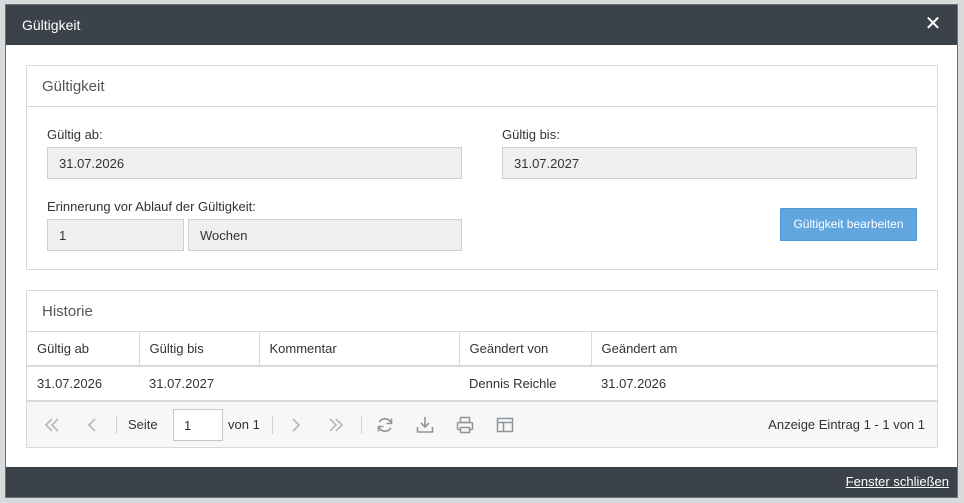  I want to click on column-header-valid-from: Gültig ab, so click(83, 349).